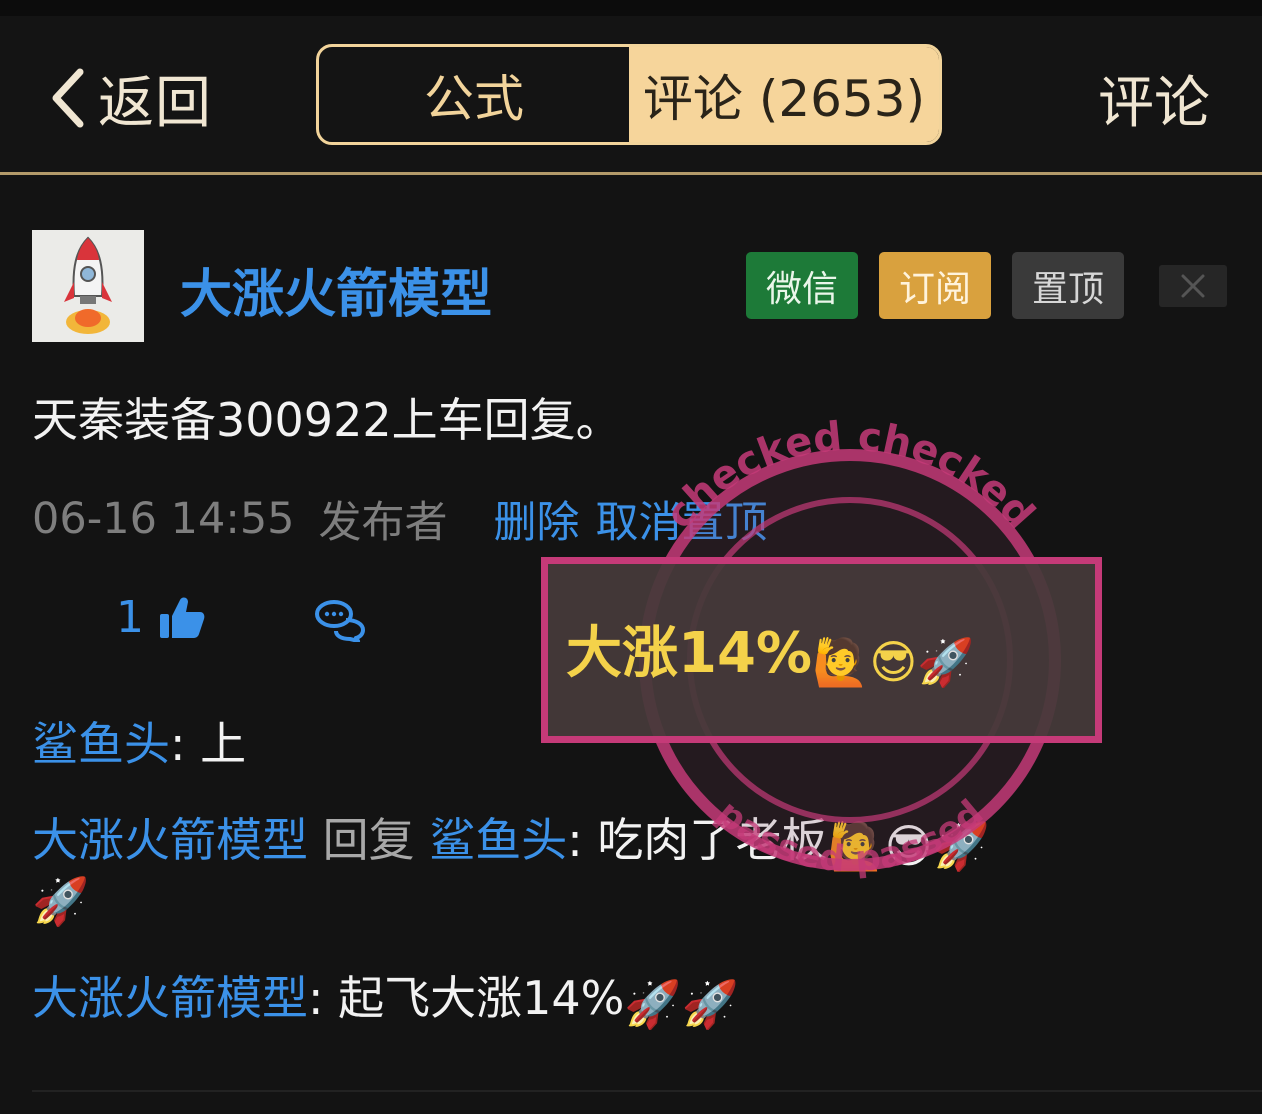 This screenshot has width=1262, height=1114. Describe the element at coordinates (631, 173) in the screenshot. I see `header-divider` at that location.